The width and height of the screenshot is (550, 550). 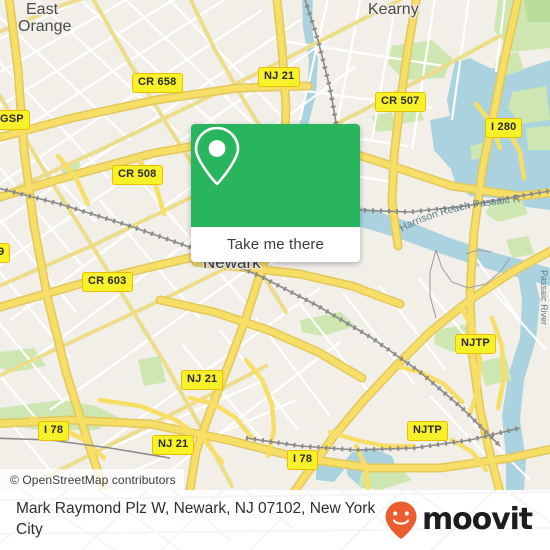 What do you see at coordinates (54, 431) in the screenshot?
I see `road-shield-i-78-west: I 78` at bounding box center [54, 431].